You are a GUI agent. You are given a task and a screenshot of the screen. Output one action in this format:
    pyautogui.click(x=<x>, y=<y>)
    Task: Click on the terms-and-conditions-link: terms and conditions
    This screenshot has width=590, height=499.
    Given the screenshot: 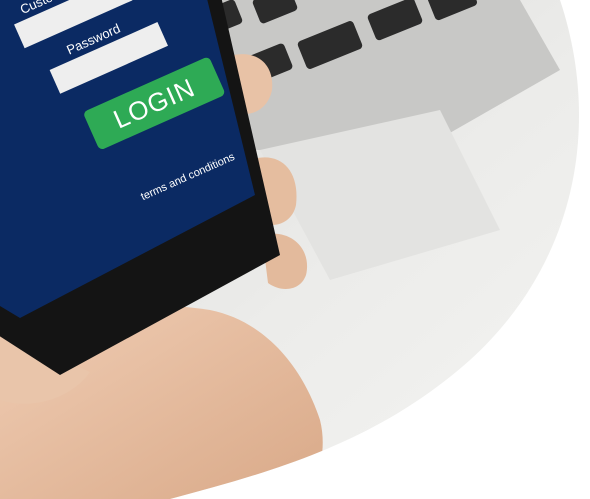 What is the action you would take?
    pyautogui.click(x=188, y=177)
    